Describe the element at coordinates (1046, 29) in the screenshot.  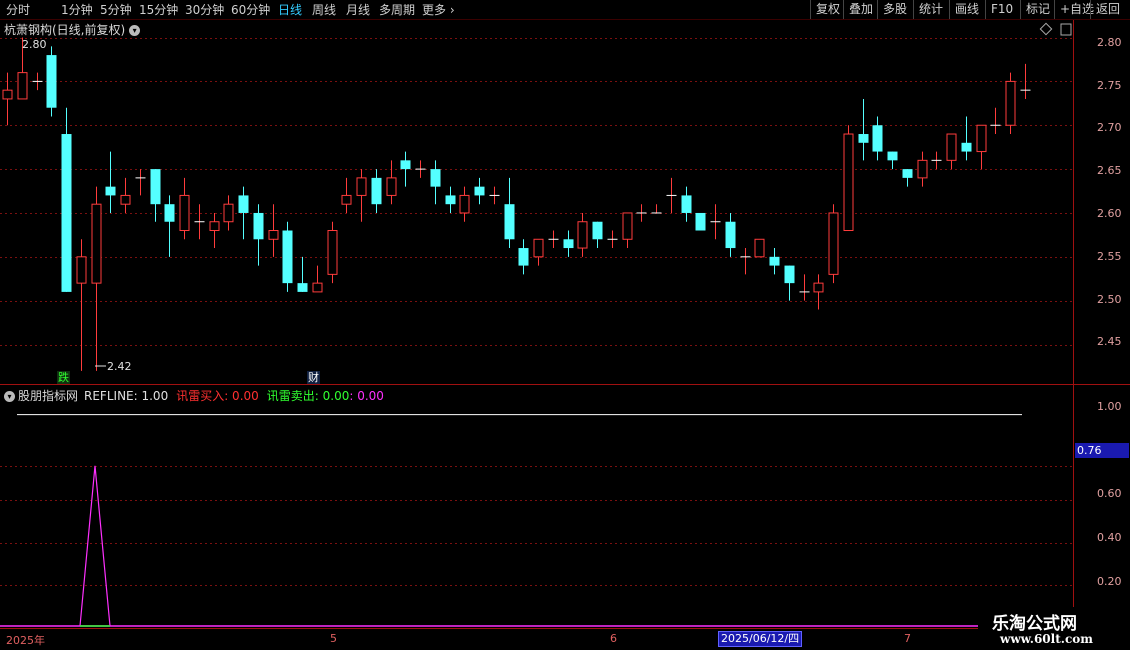
I see `diamond-icon` at that location.